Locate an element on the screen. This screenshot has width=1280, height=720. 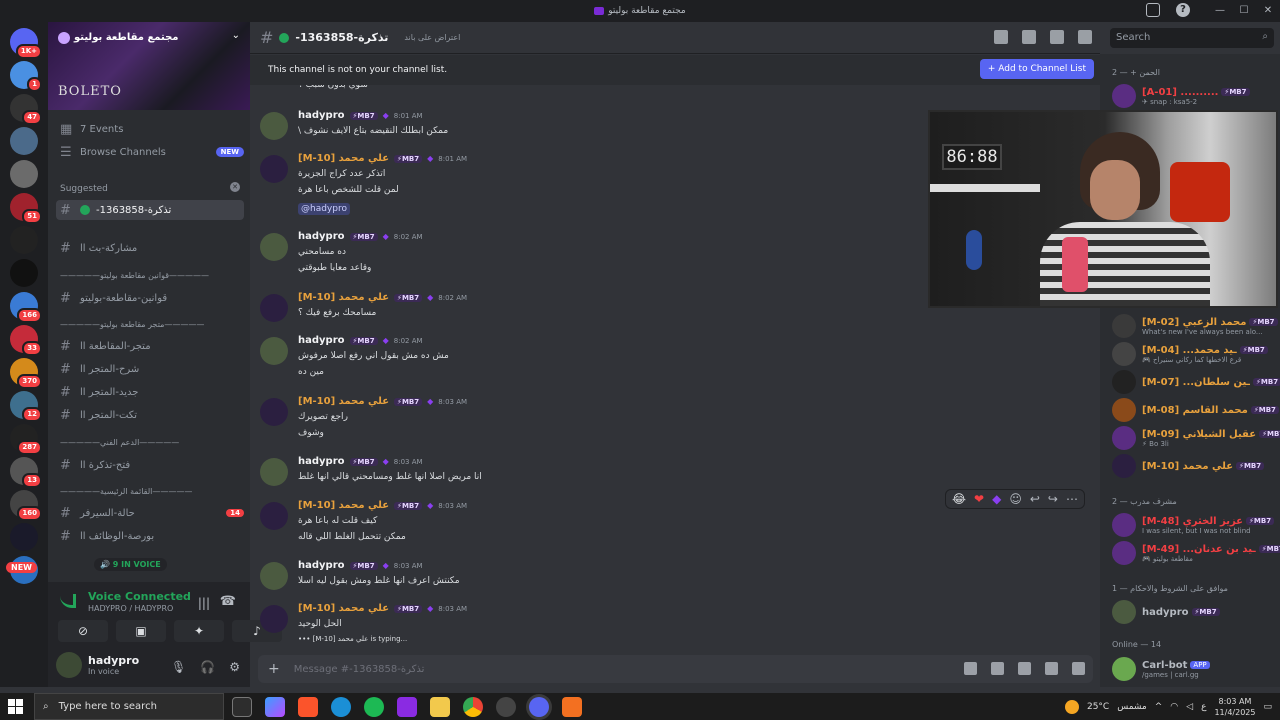
signal-icon is located at coordinates (68, 601).